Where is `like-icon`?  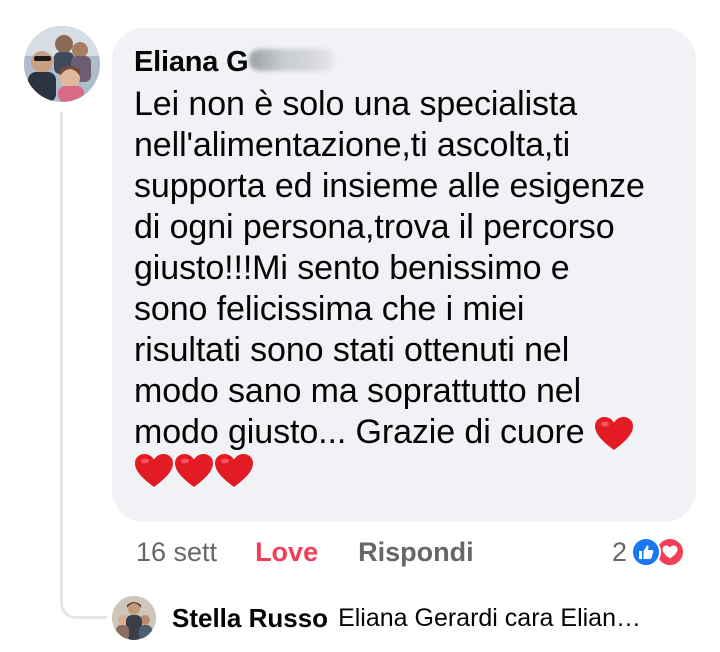 like-icon is located at coordinates (646, 552).